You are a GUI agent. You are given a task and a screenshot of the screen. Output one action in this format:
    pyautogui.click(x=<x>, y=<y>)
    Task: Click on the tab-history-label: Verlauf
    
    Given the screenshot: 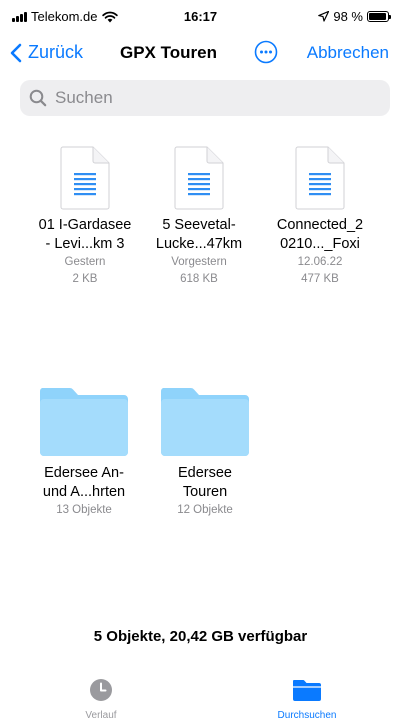 What is the action you would take?
    pyautogui.click(x=101, y=715)
    